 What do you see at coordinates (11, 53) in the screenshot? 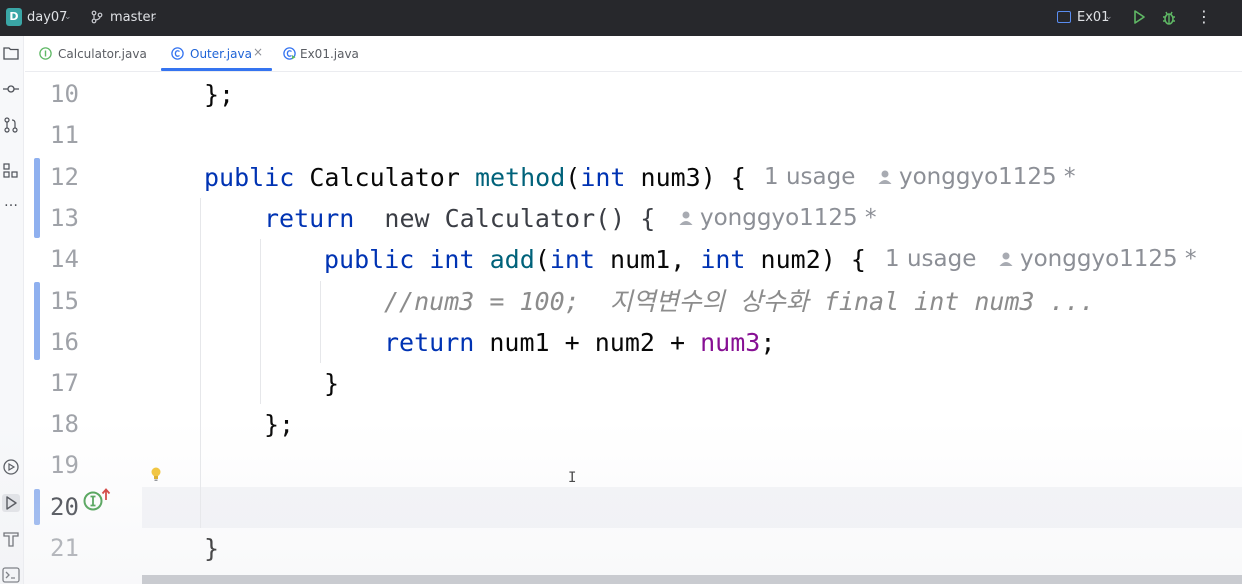
I see `project-icon` at bounding box center [11, 53].